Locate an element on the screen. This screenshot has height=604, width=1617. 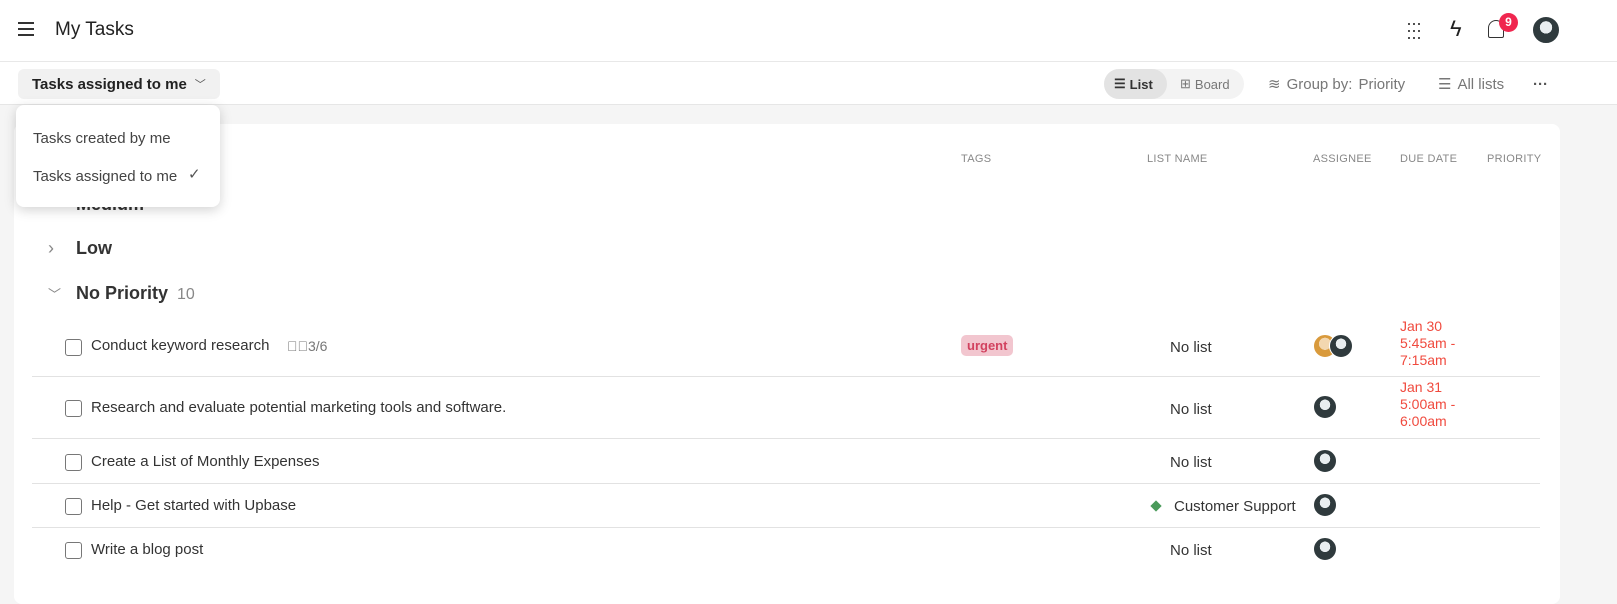
task-filter-dropdown: Tasks assigned to me ﹀ is located at coordinates (119, 84).